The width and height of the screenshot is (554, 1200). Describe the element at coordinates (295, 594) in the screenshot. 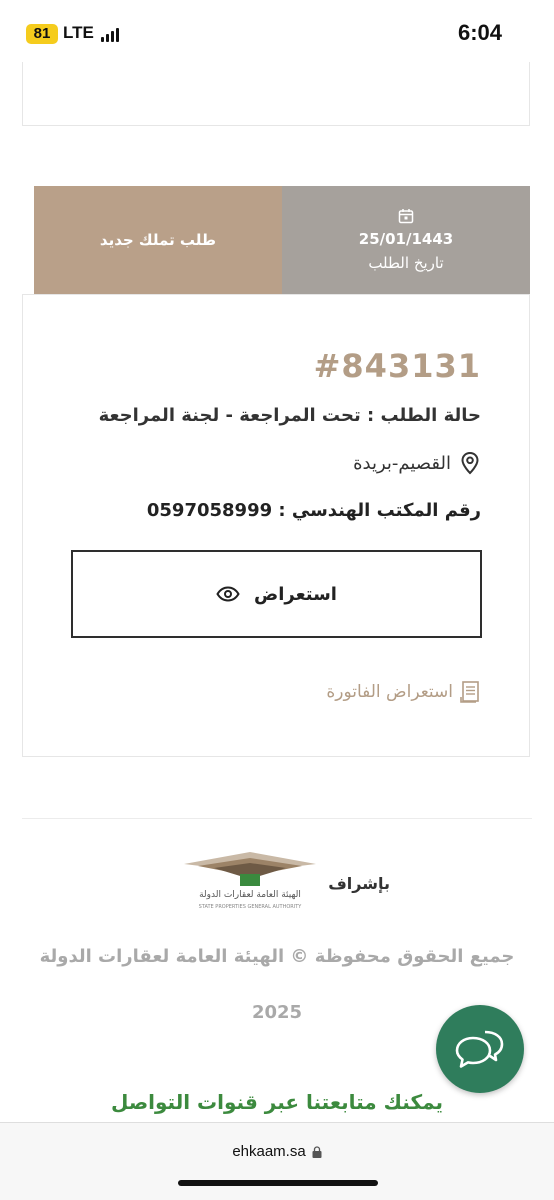

I see `view-button-label: استعراض` at that location.